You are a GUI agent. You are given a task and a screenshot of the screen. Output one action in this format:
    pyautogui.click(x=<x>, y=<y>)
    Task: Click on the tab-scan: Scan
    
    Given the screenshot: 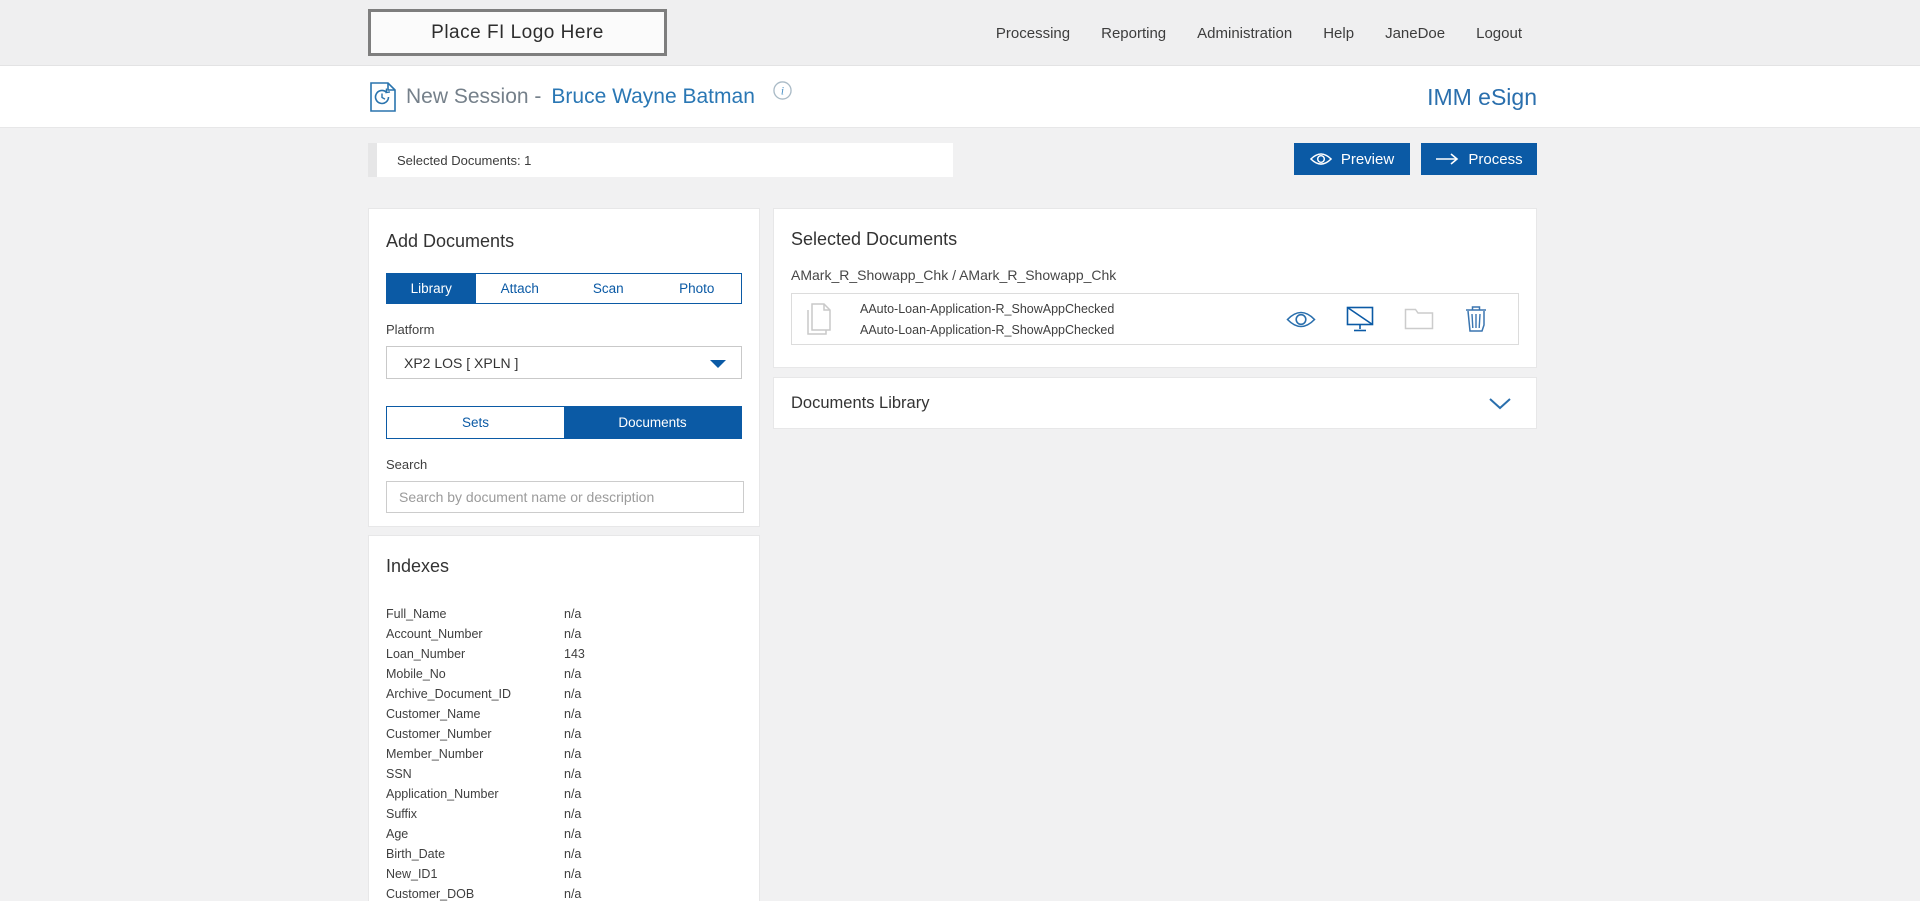 What is the action you would take?
    pyautogui.click(x=608, y=288)
    